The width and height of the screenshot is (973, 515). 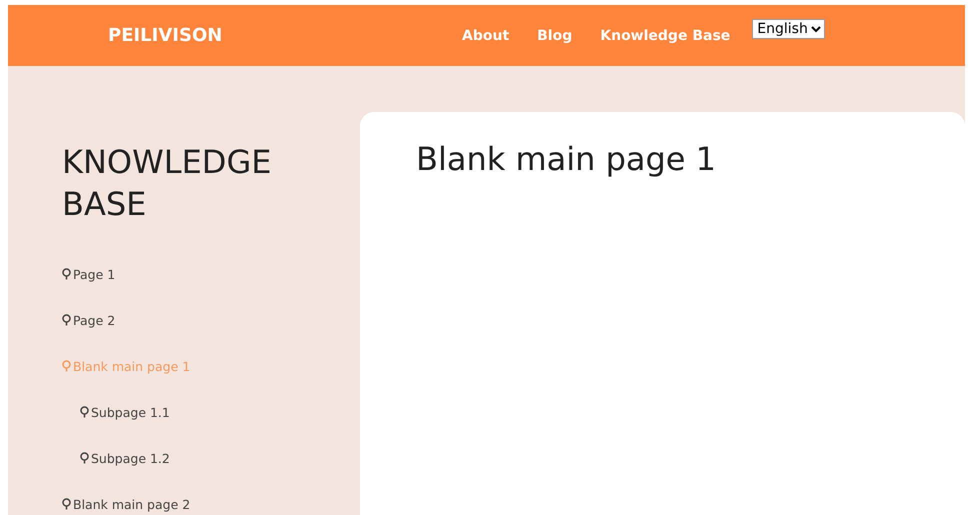 What do you see at coordinates (220, 458) in the screenshot?
I see `sidebar-item: Subpage 1.2` at bounding box center [220, 458].